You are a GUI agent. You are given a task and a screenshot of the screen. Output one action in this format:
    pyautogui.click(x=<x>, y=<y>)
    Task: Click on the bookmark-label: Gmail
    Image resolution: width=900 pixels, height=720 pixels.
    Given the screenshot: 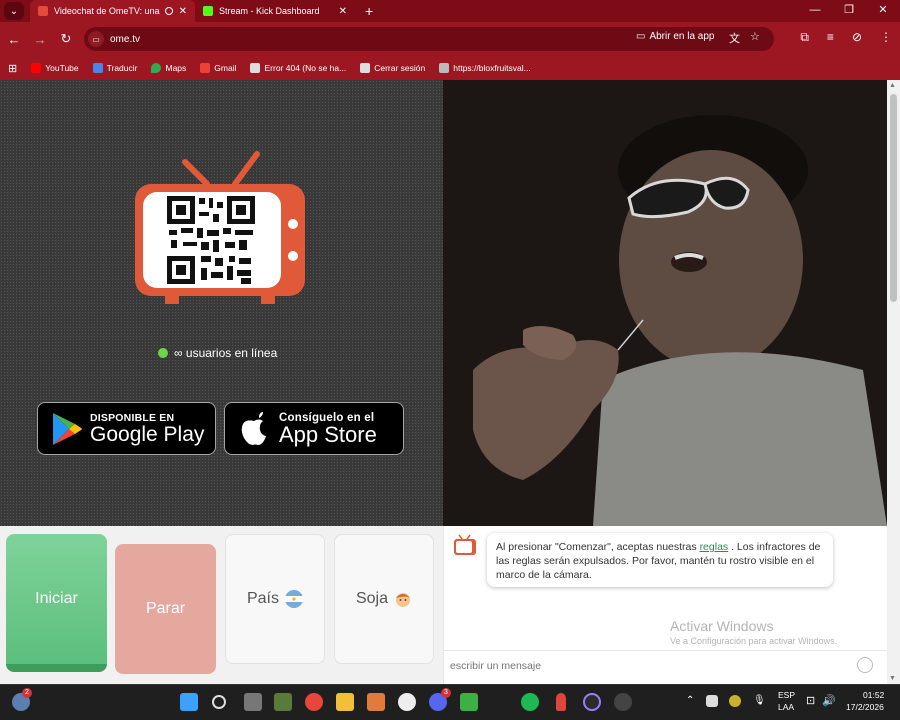 What is the action you would take?
    pyautogui.click(x=225, y=68)
    